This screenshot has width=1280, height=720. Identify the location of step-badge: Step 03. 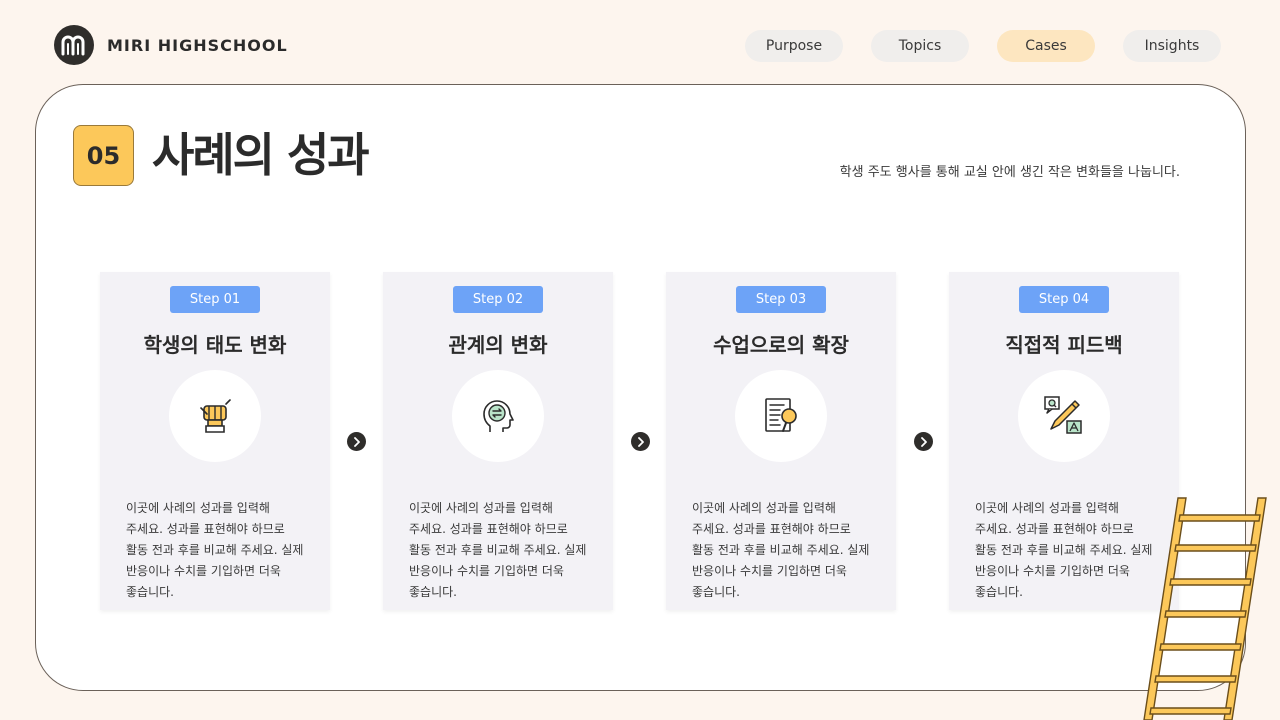
(781, 299).